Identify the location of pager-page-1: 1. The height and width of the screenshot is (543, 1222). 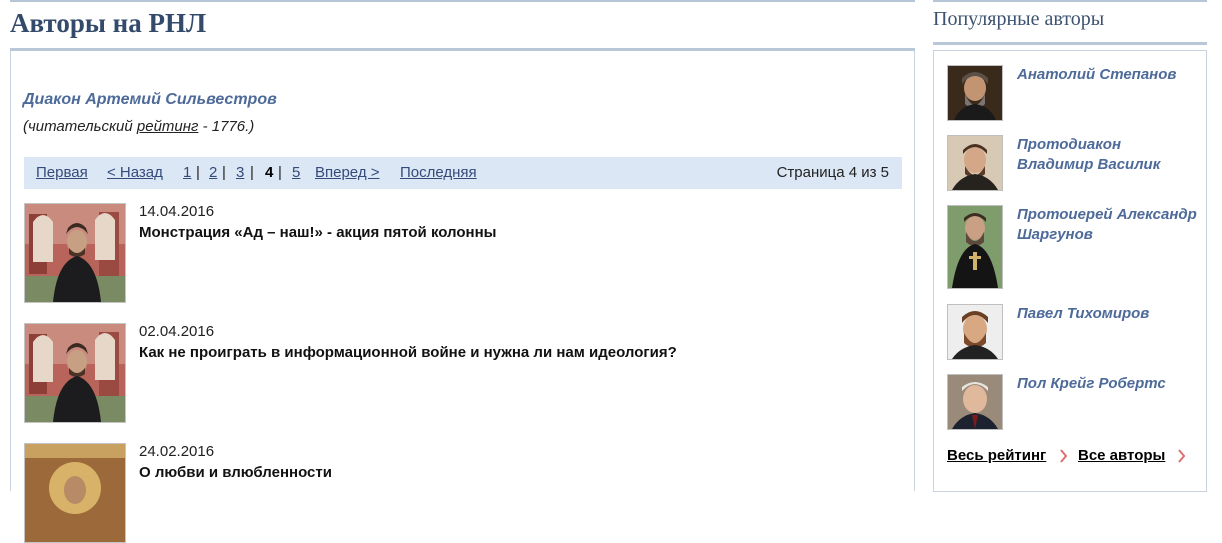
(187, 172).